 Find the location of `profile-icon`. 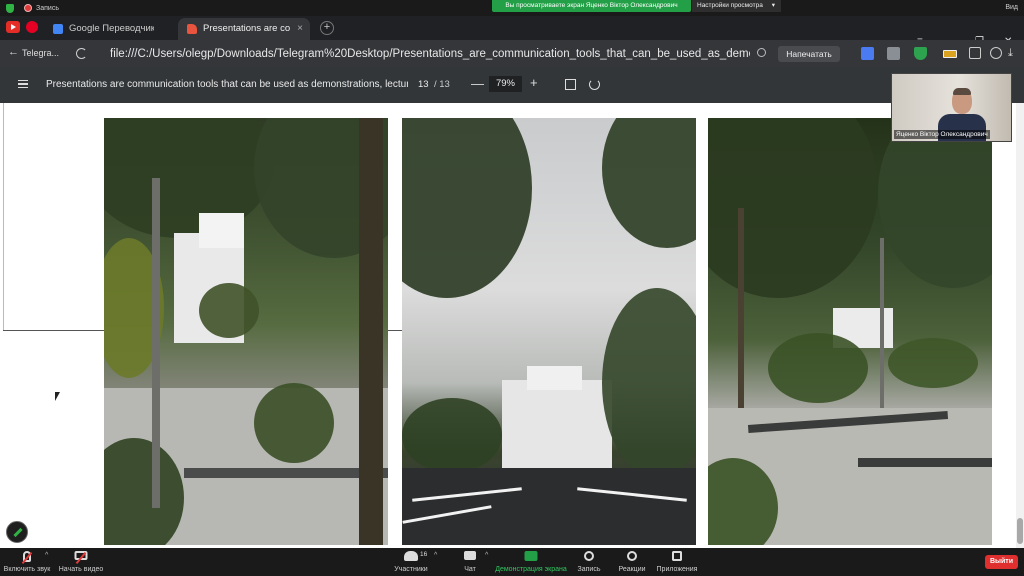

profile-icon is located at coordinates (996, 53).